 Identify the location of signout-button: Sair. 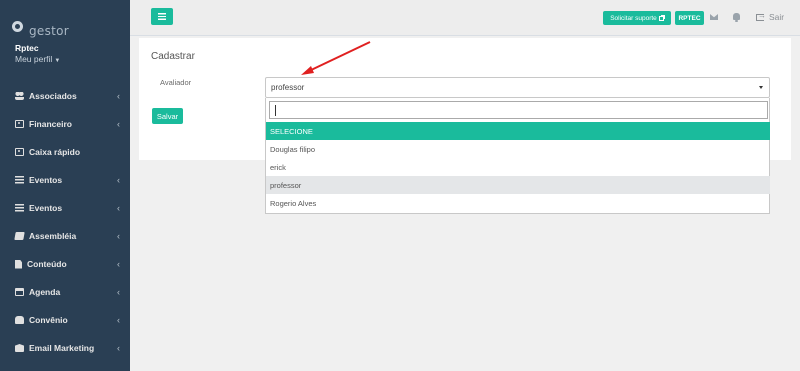
(770, 16).